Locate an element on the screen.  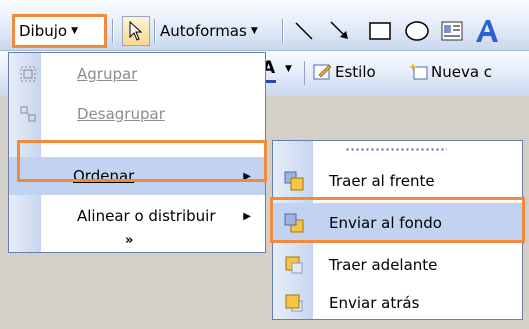
menu-item-agrupar: Agrupar is located at coordinates (137, 74).